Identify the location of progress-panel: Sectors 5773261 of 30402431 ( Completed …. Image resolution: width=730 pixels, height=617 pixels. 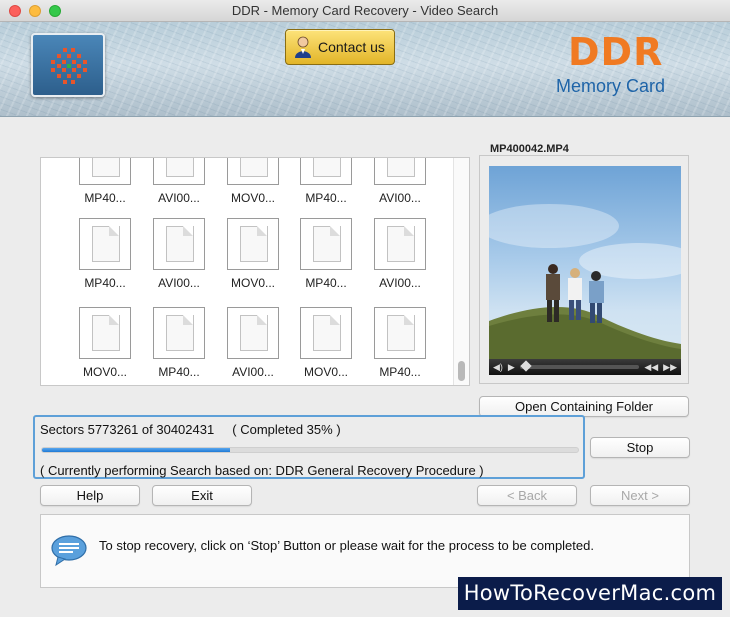
(309, 447).